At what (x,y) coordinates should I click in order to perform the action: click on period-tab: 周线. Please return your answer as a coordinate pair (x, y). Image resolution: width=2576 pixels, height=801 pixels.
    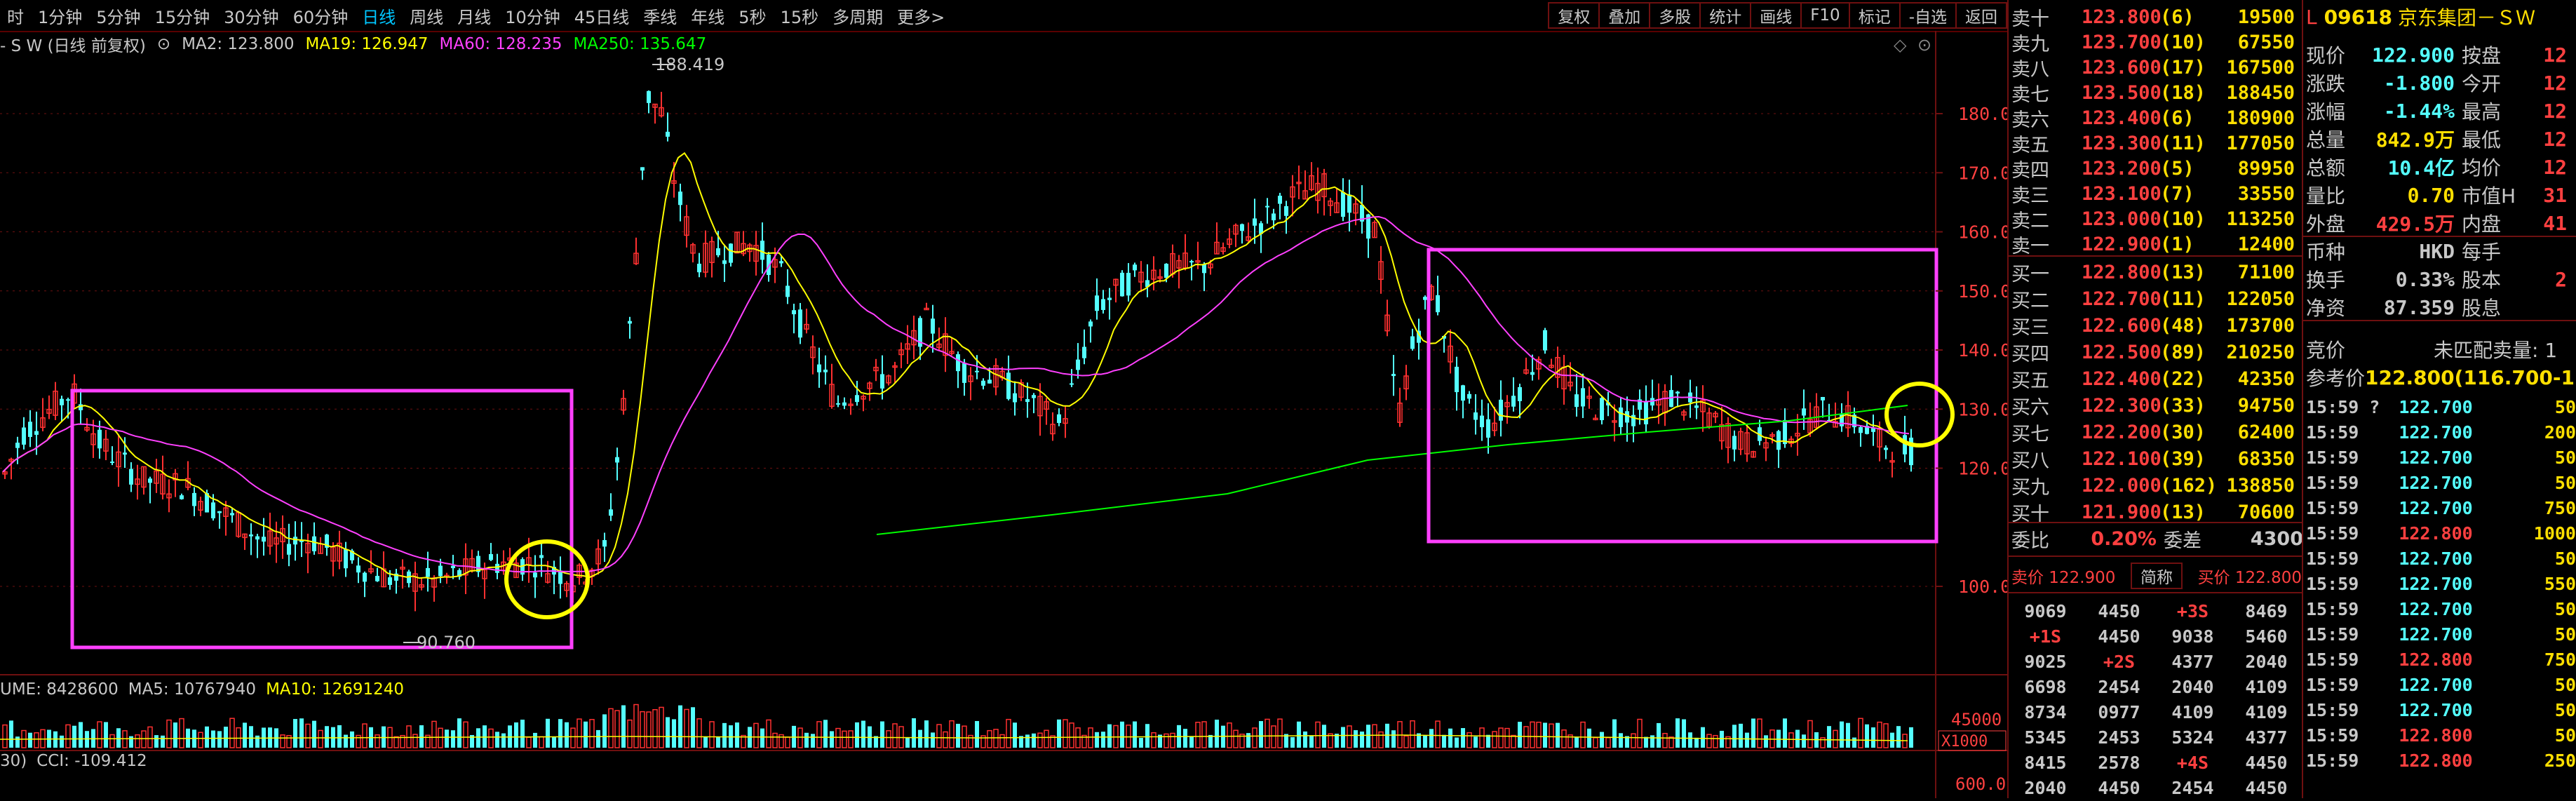
    Looking at the image, I should click on (426, 16).